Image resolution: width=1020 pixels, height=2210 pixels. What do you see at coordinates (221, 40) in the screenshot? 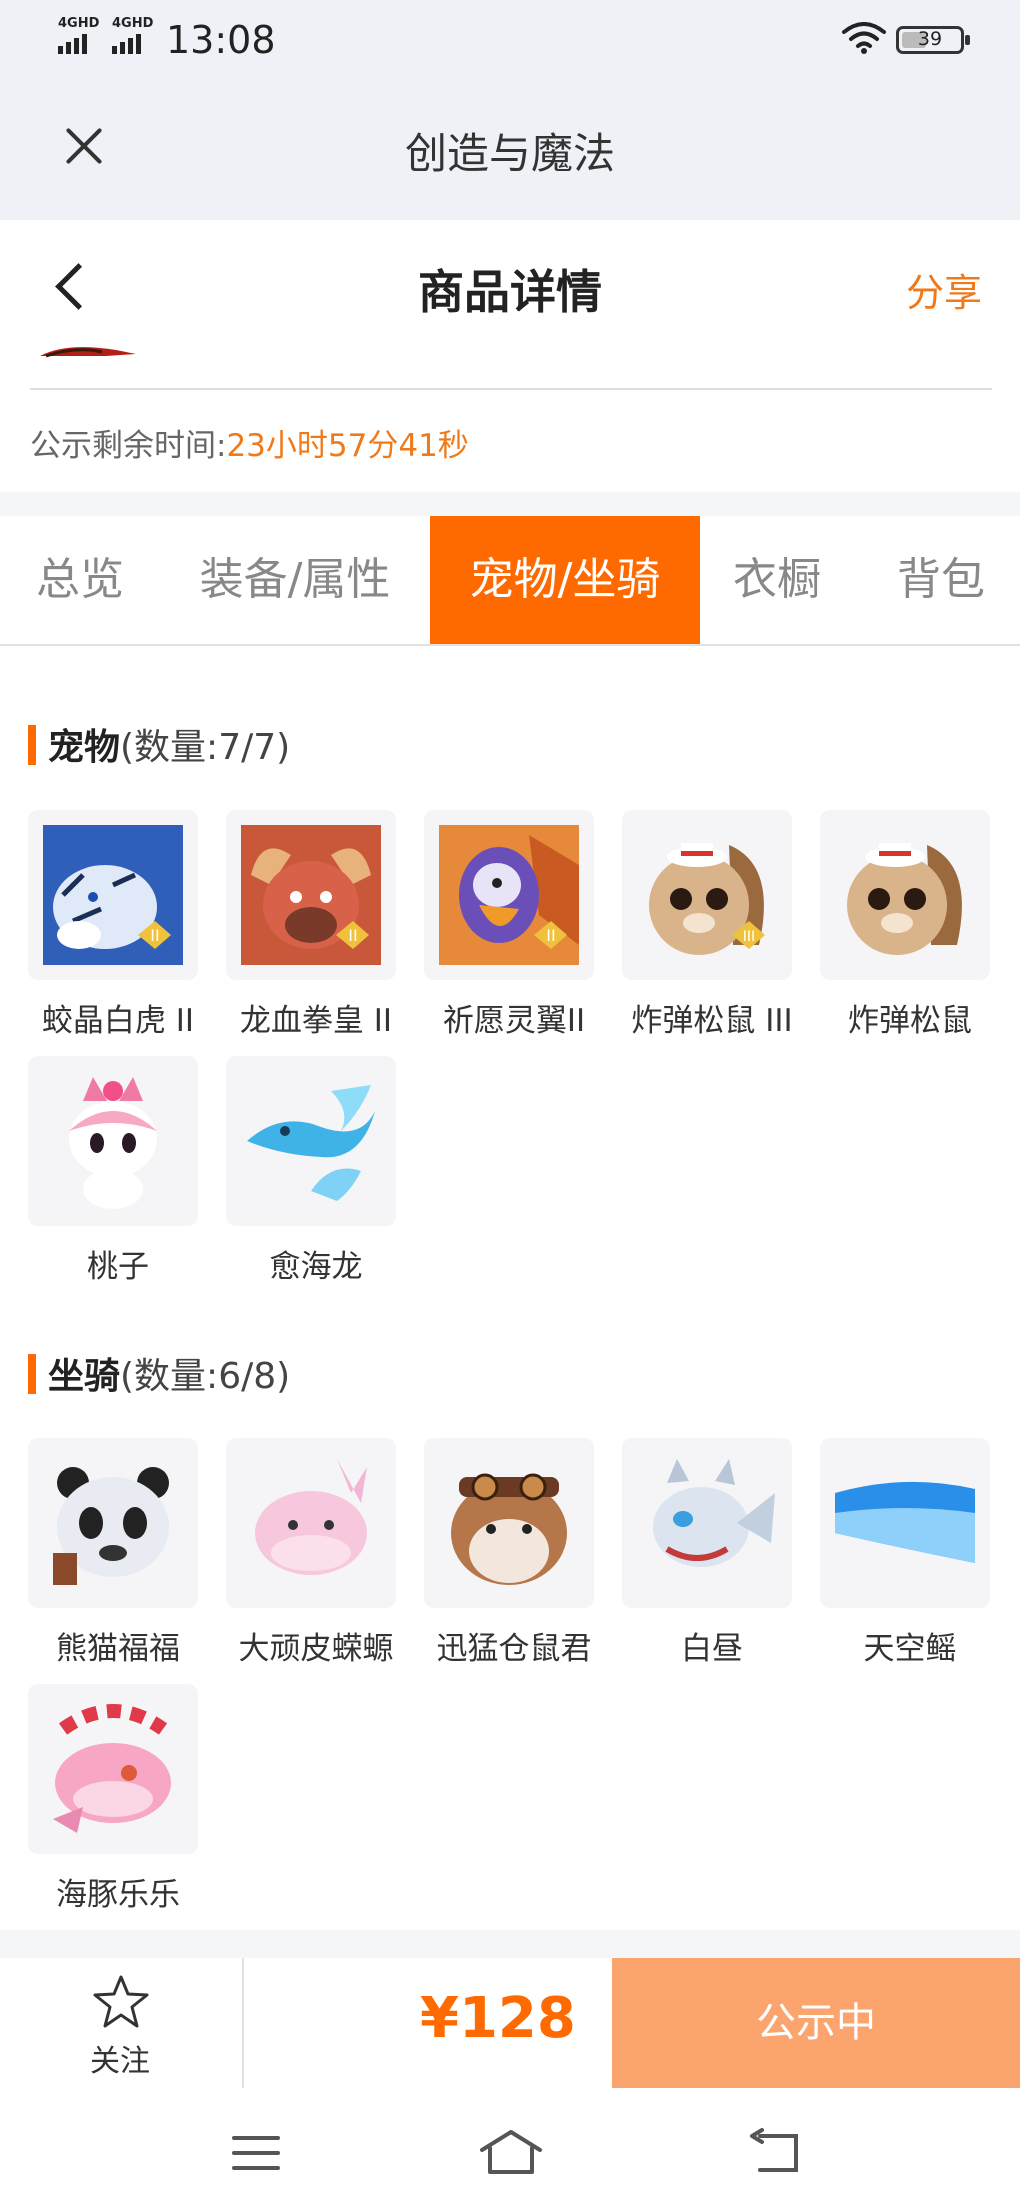
I see `status-time: 13:08` at bounding box center [221, 40].